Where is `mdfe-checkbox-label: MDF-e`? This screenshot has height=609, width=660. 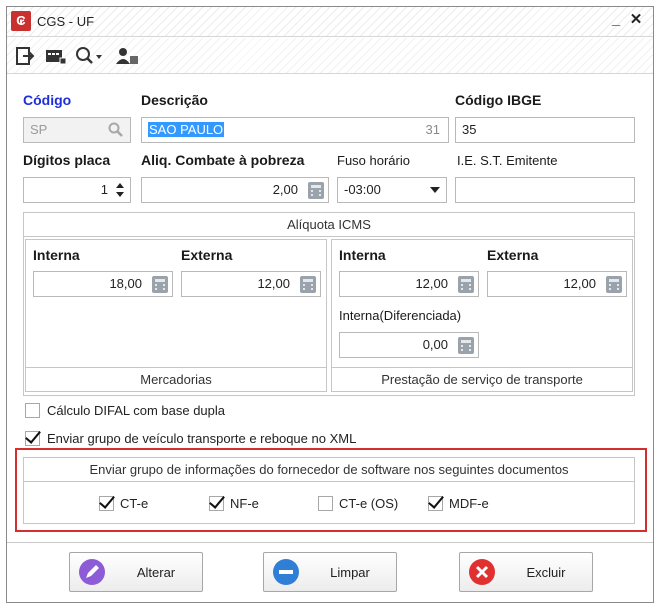 mdfe-checkbox-label: MDF-e is located at coordinates (469, 503).